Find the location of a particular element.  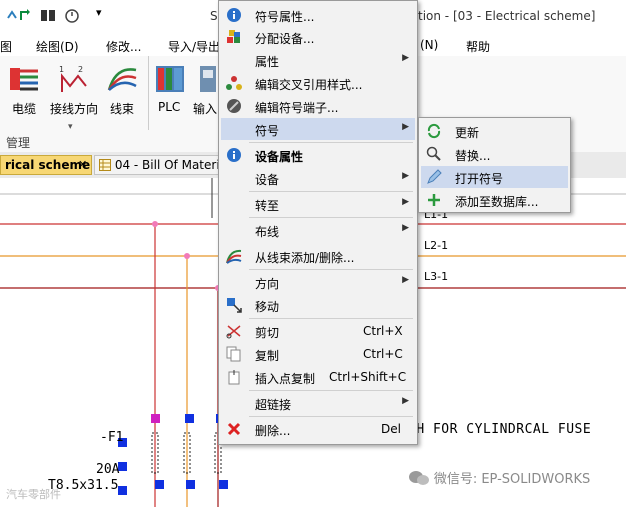

wire-label-l2: L2-1 is located at coordinates (436, 245).